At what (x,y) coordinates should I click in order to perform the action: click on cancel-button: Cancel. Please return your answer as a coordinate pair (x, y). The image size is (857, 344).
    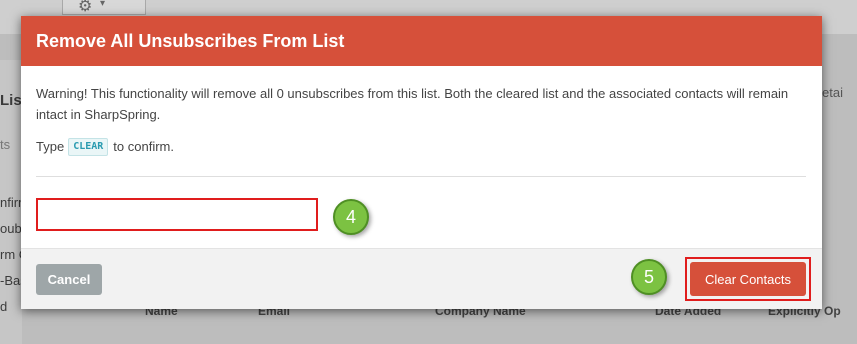
    Looking at the image, I should click on (69, 279).